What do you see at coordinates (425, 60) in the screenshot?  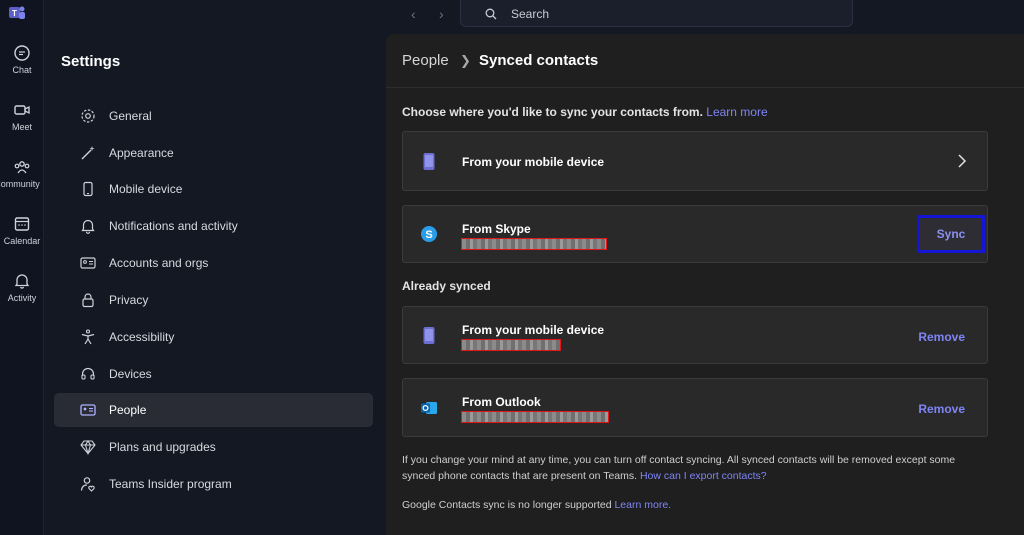 I see `breadcrumb-parent: People` at bounding box center [425, 60].